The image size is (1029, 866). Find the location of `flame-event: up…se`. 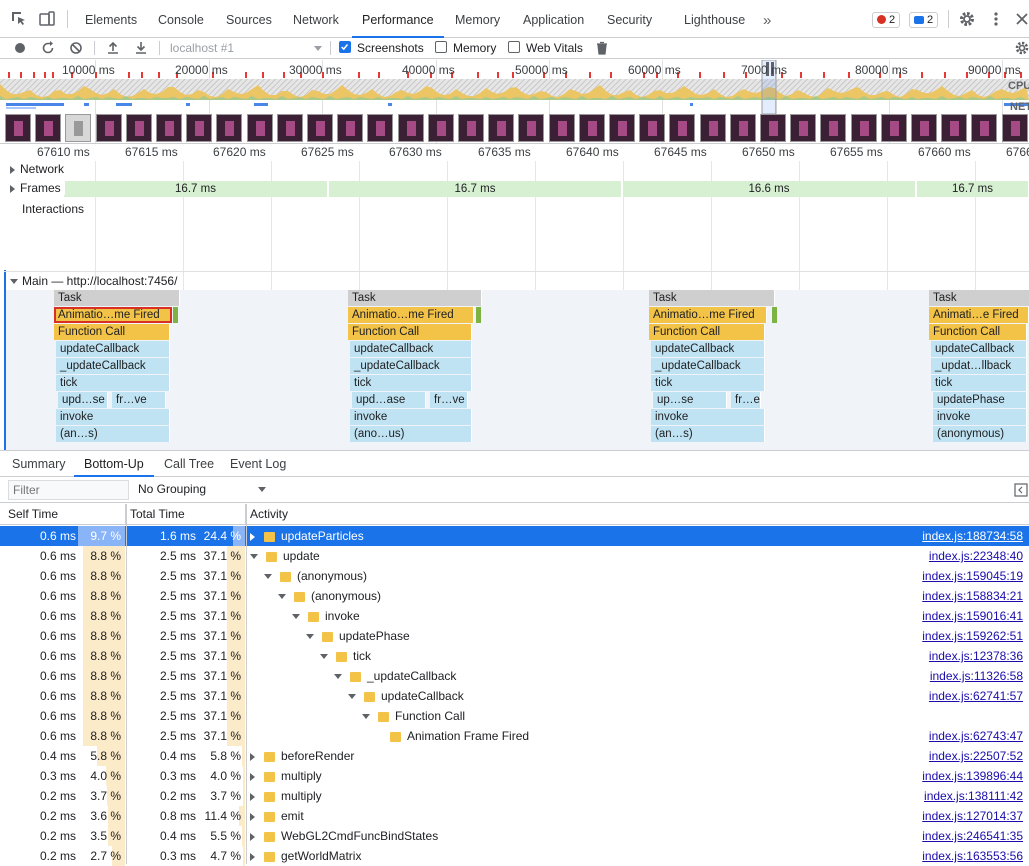

flame-event: up…se is located at coordinates (690, 400).